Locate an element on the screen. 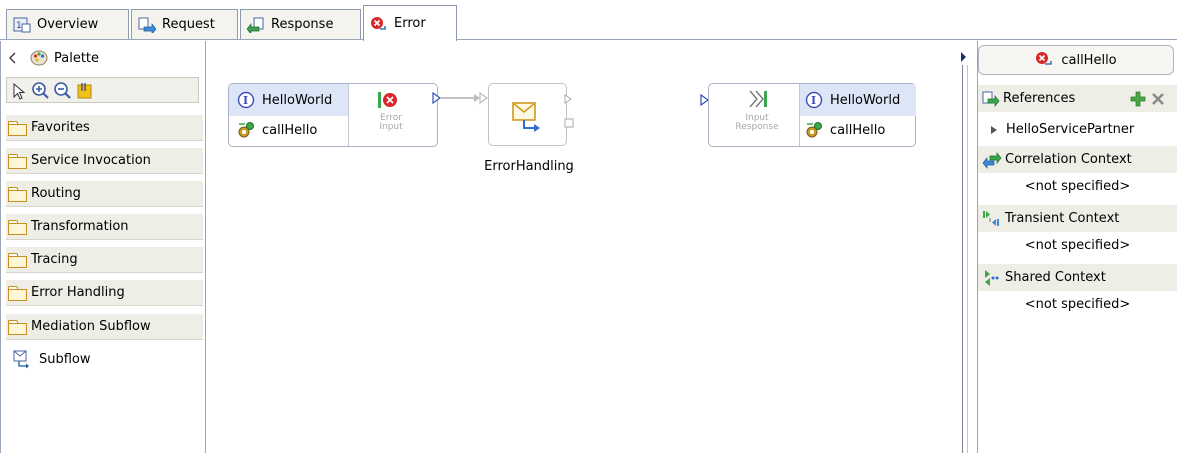  panel-sash is located at coordinates (968, 247).